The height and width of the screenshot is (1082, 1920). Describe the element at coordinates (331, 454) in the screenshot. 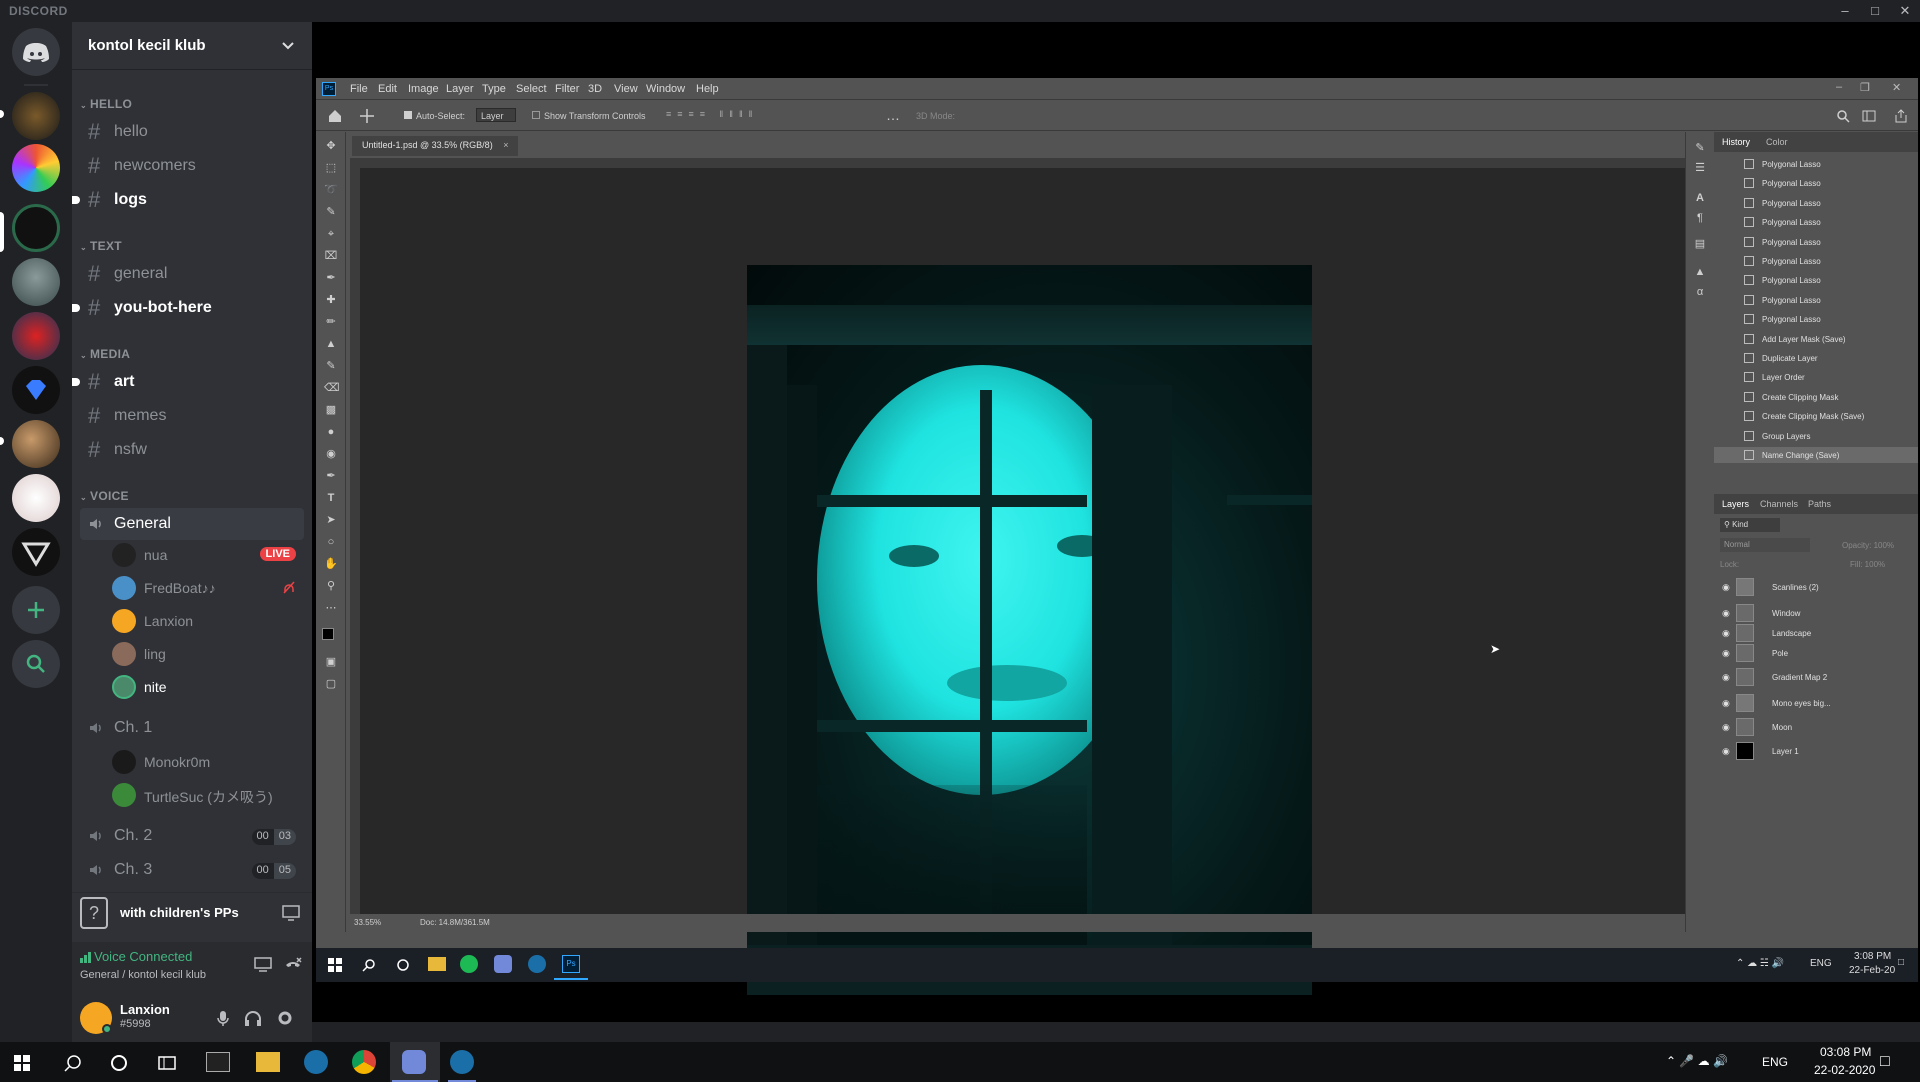

I see `dodge-tool-icon: ◉` at that location.